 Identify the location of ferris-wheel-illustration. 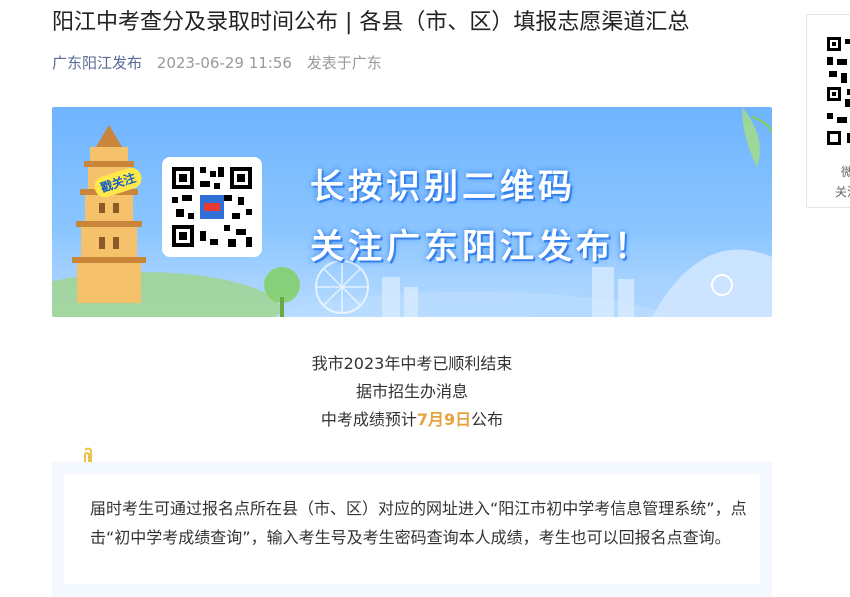
(342, 287).